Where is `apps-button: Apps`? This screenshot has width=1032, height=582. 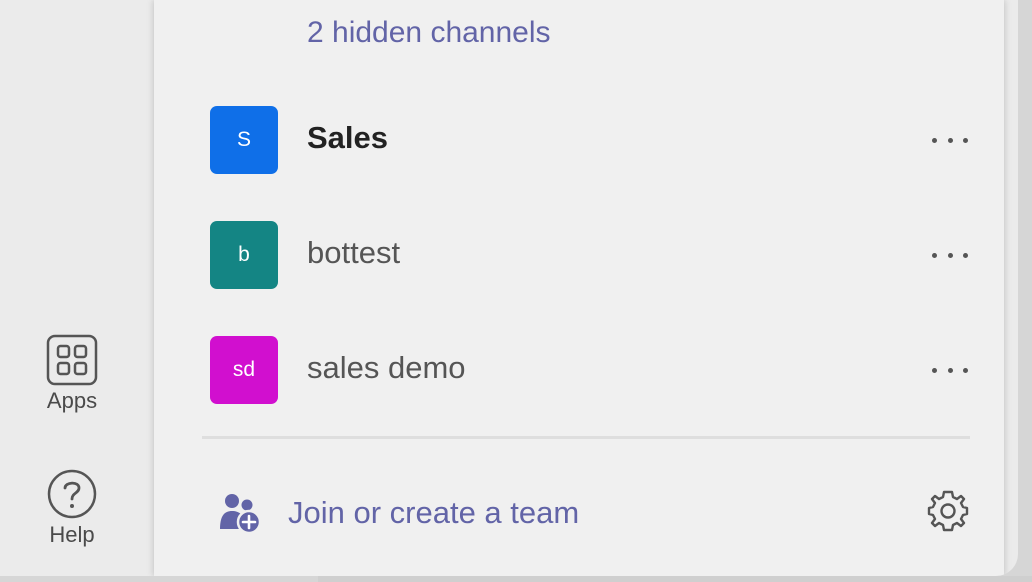
apps-button: Apps is located at coordinates (72, 374).